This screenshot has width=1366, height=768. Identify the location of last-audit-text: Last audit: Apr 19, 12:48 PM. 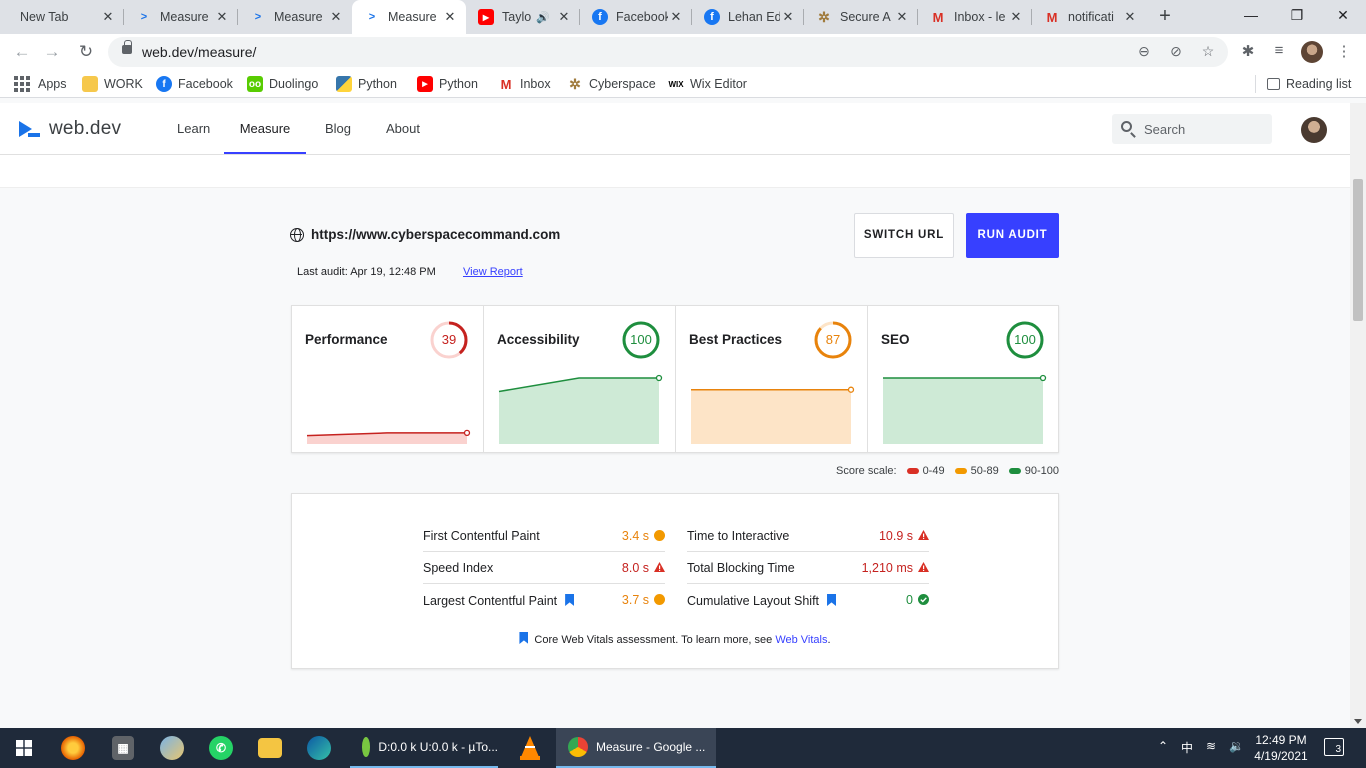
(366, 272).